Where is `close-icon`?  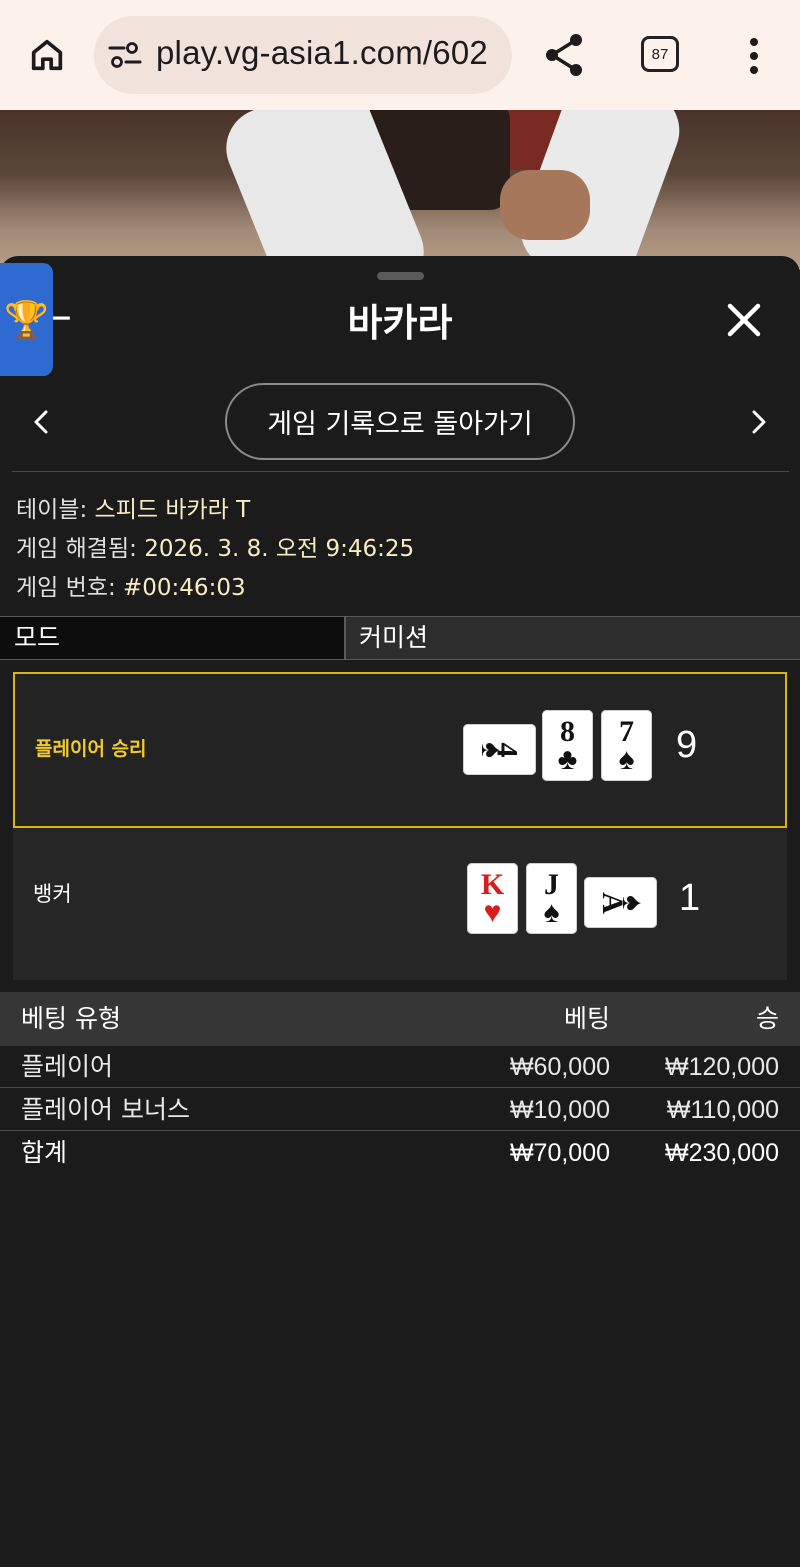
close-icon is located at coordinates (744, 320).